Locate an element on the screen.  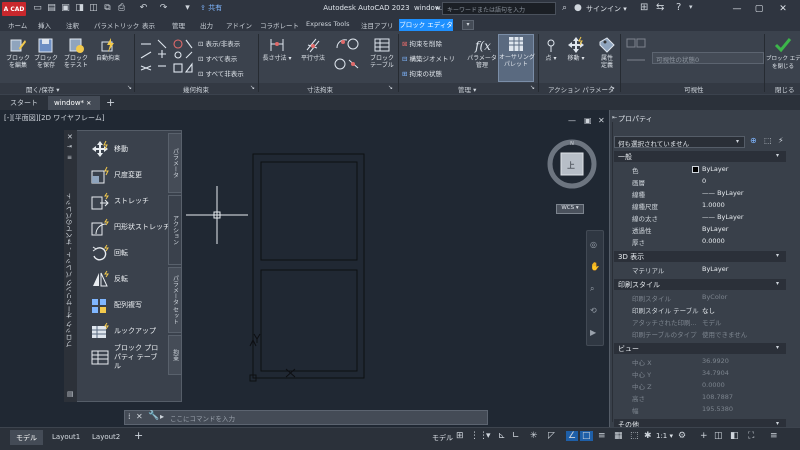
close-tab-icon: ✕ is located at coordinates (88, 103).